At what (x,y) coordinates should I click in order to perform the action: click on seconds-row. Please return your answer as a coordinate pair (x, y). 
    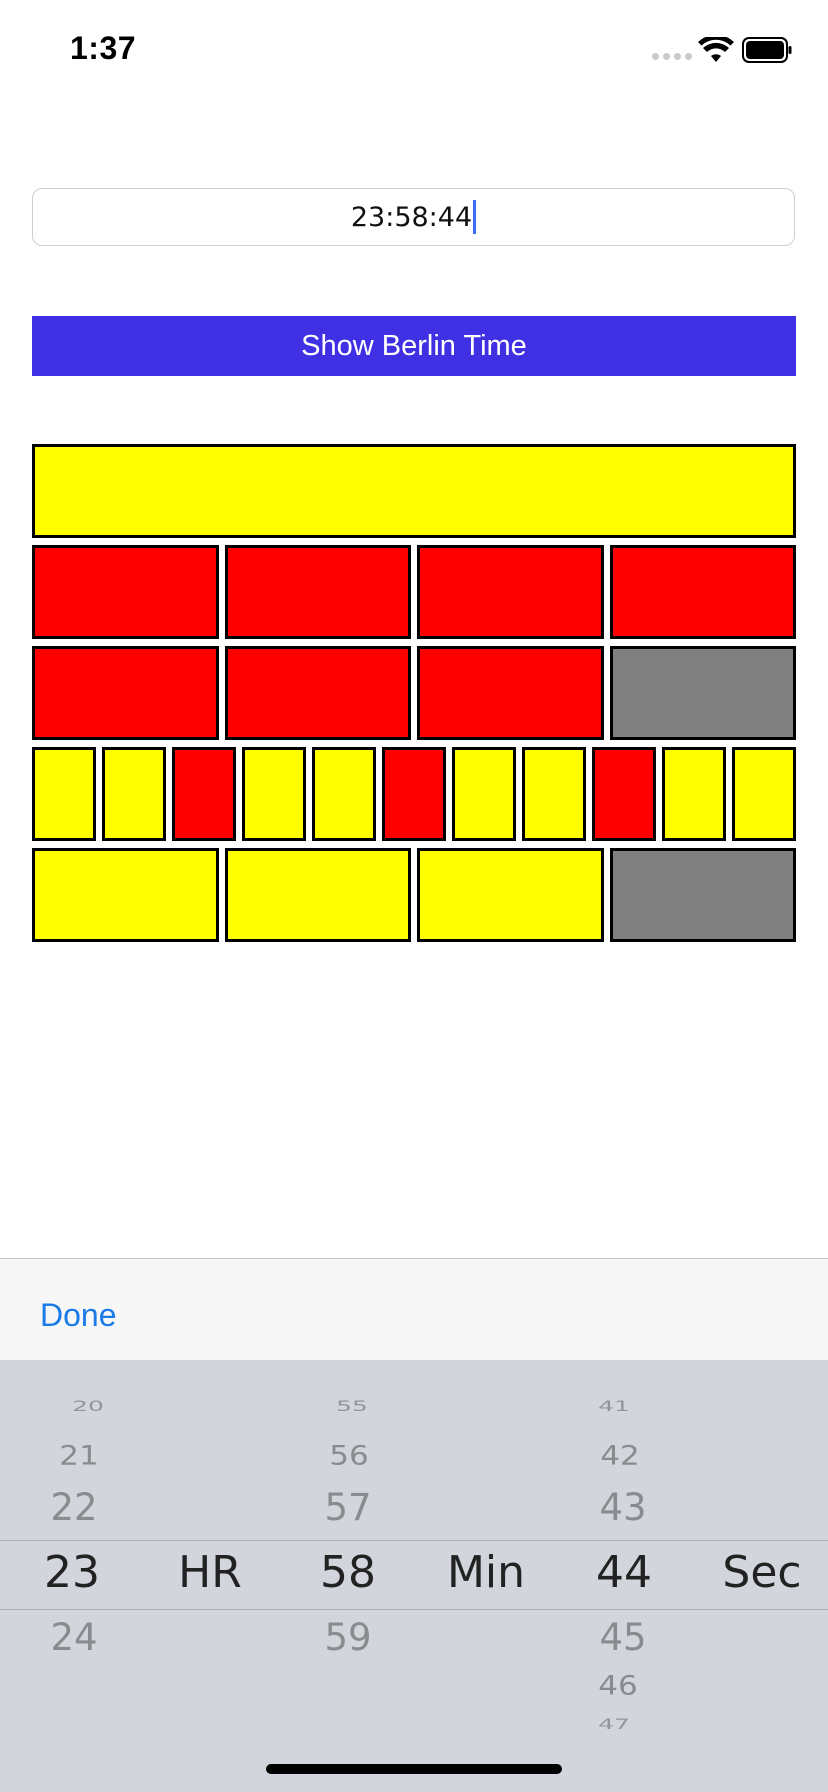
    Looking at the image, I should click on (414, 491).